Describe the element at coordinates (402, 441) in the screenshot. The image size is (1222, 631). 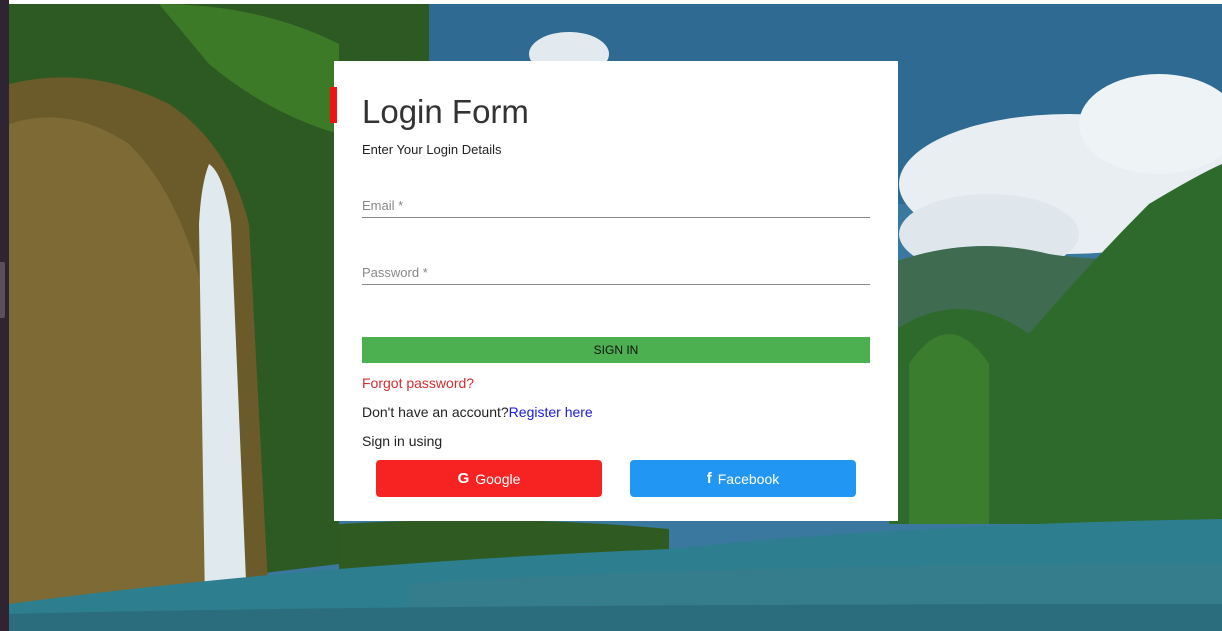
I see `sign-in-using-label: Sign in using` at that location.